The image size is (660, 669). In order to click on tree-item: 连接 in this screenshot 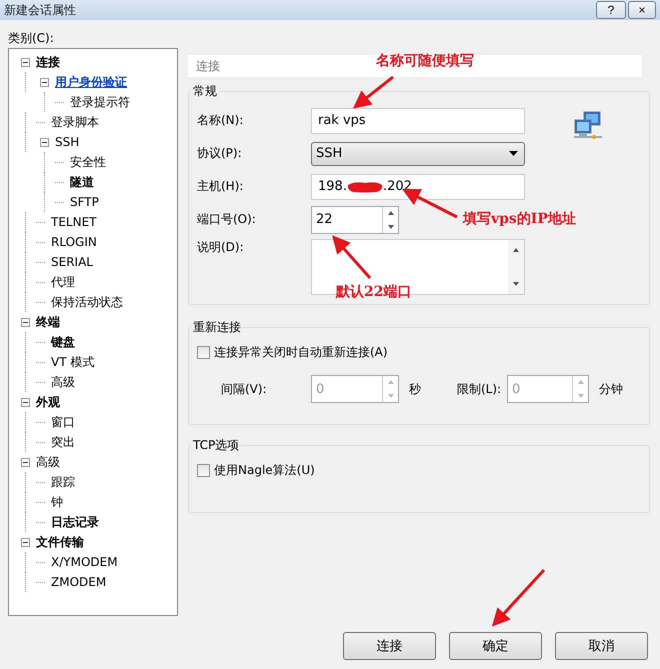, I will do `click(48, 62)`.